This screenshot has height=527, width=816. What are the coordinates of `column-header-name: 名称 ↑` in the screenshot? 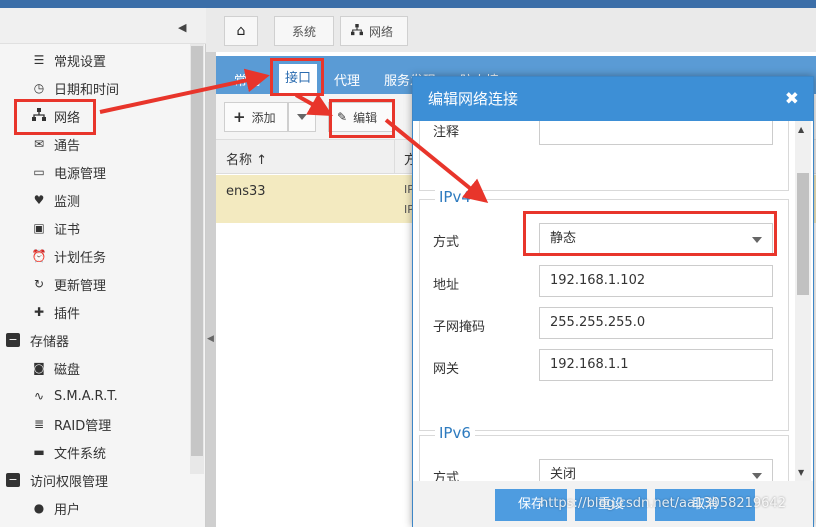 It's located at (246, 158).